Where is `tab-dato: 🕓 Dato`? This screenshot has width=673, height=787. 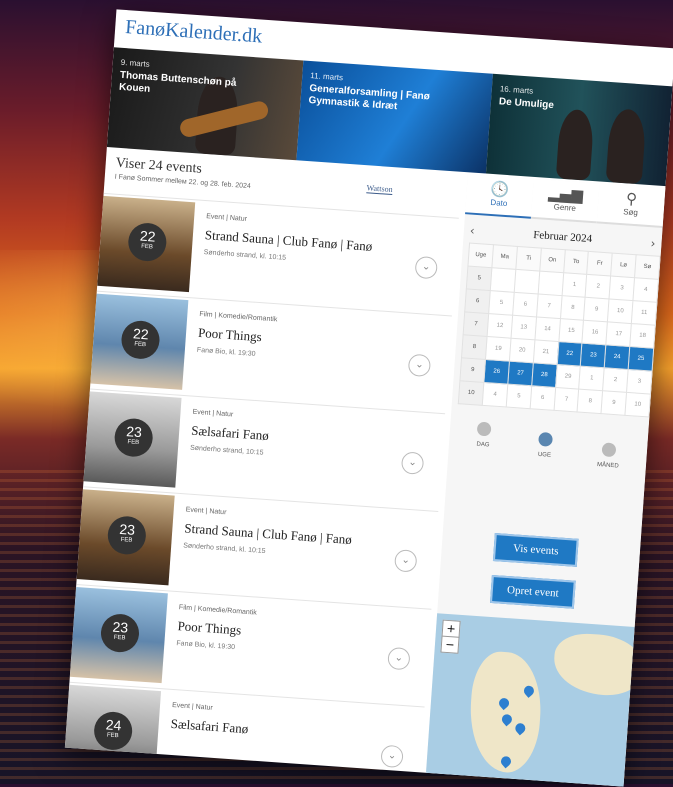
tab-dato: 🕓 Dato is located at coordinates (499, 196).